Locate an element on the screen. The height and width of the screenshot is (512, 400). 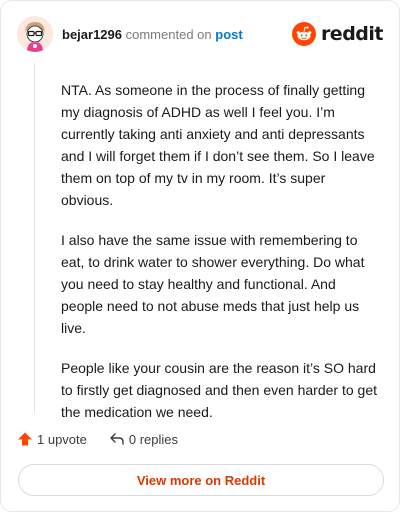
upvote-count: 1 upvote is located at coordinates (62, 439).